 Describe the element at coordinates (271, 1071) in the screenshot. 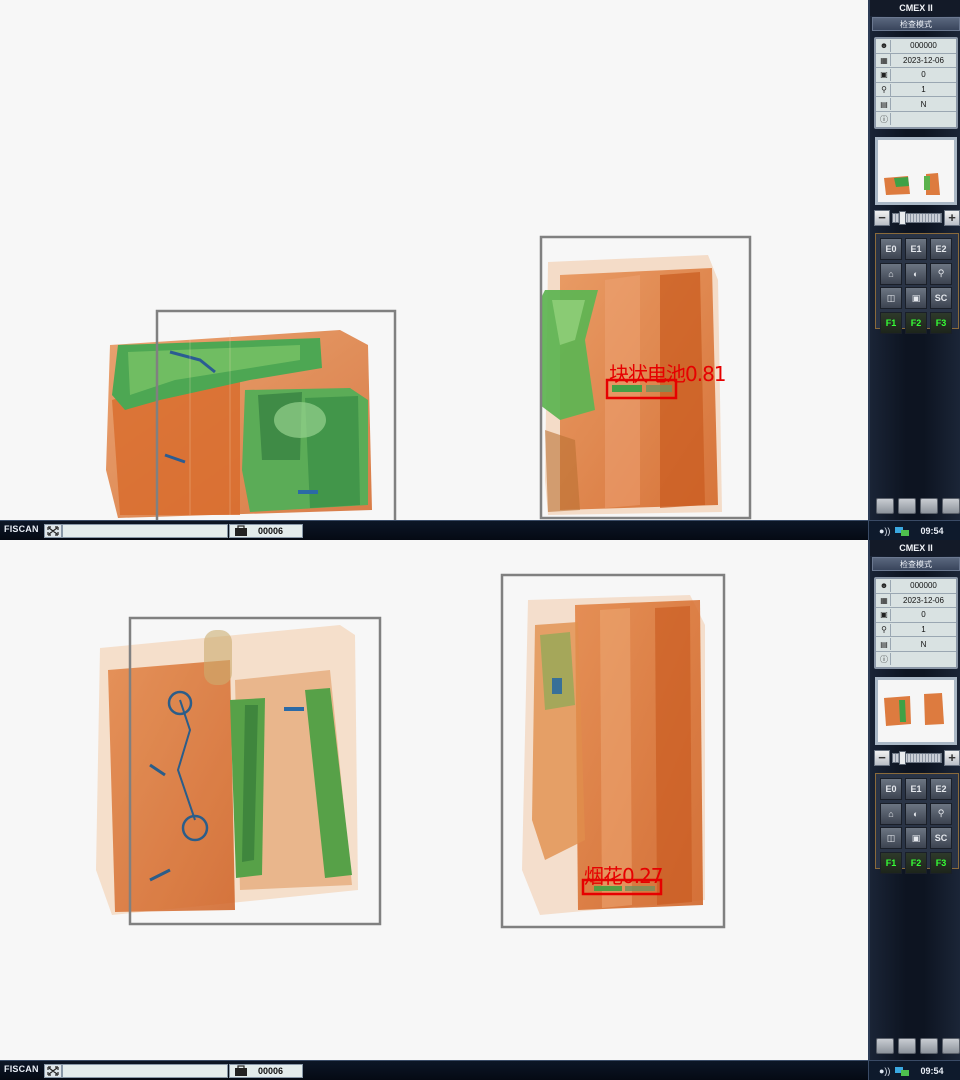

I see `bag-count: 00006` at that location.